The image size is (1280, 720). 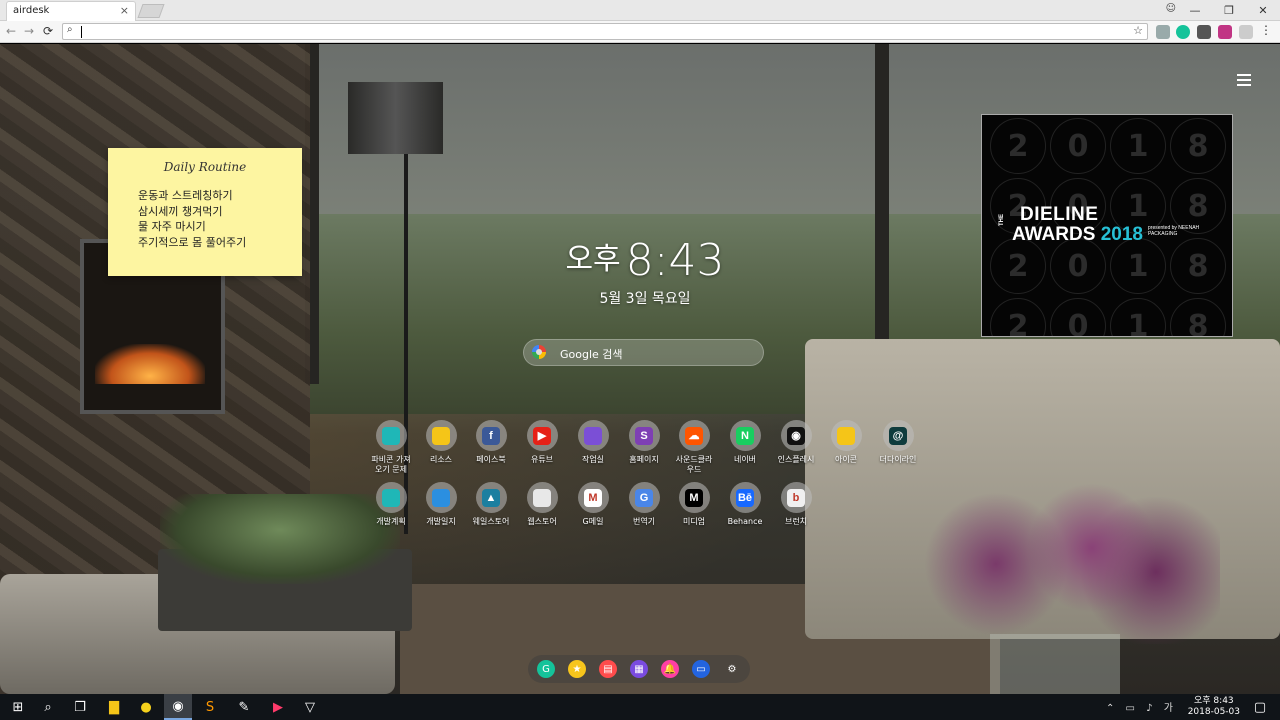 What do you see at coordinates (796, 435) in the screenshot?
I see `app-glyph: ◉` at bounding box center [796, 435].